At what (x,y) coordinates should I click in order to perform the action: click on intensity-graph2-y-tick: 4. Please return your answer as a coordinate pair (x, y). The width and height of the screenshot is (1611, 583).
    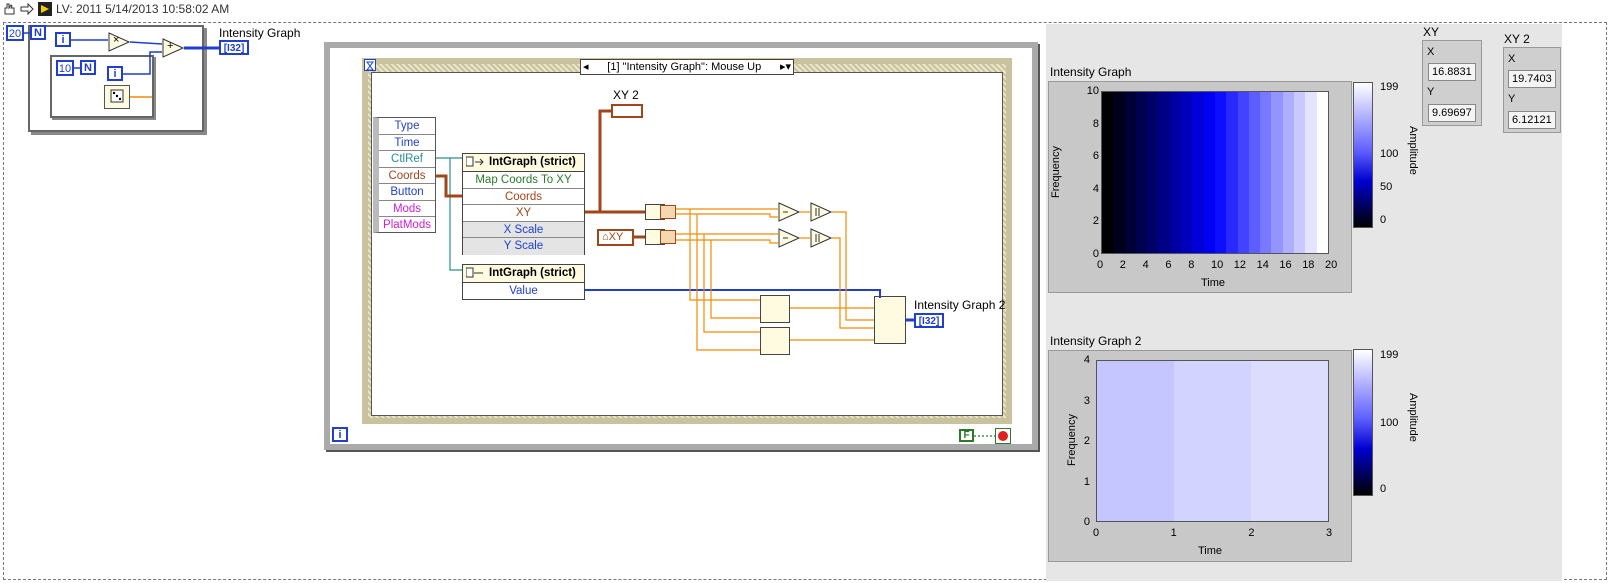
    Looking at the image, I should click on (1086, 360).